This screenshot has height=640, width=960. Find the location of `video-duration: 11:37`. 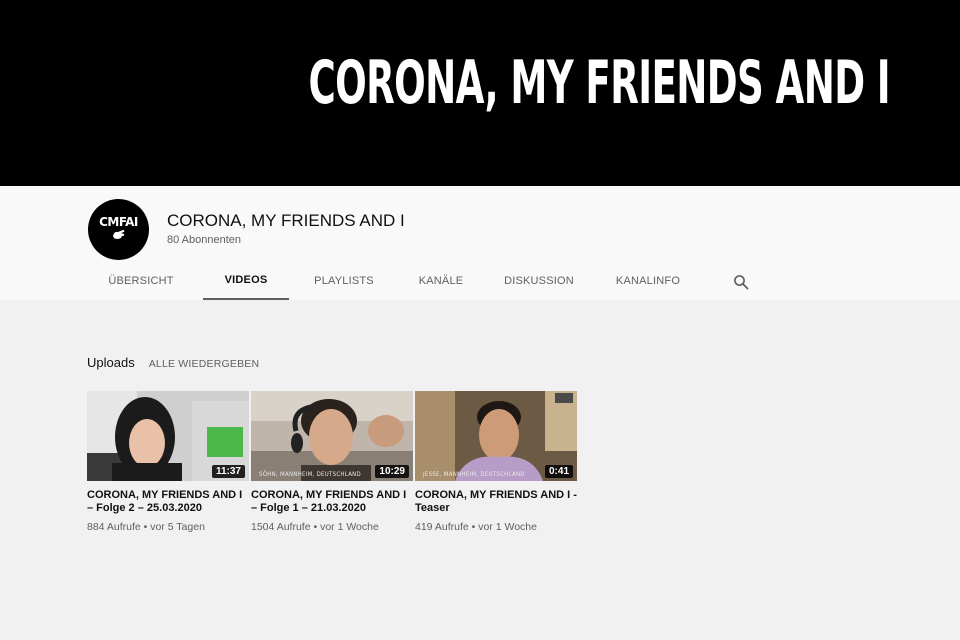

video-duration: 11:37 is located at coordinates (228, 471).